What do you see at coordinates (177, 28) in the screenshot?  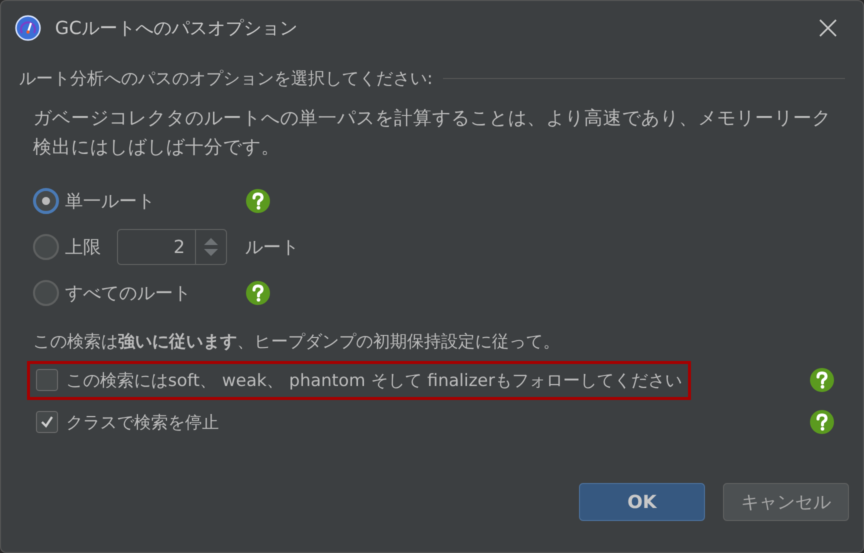 I see `window-title: GCルートへのパスオプション` at bounding box center [177, 28].